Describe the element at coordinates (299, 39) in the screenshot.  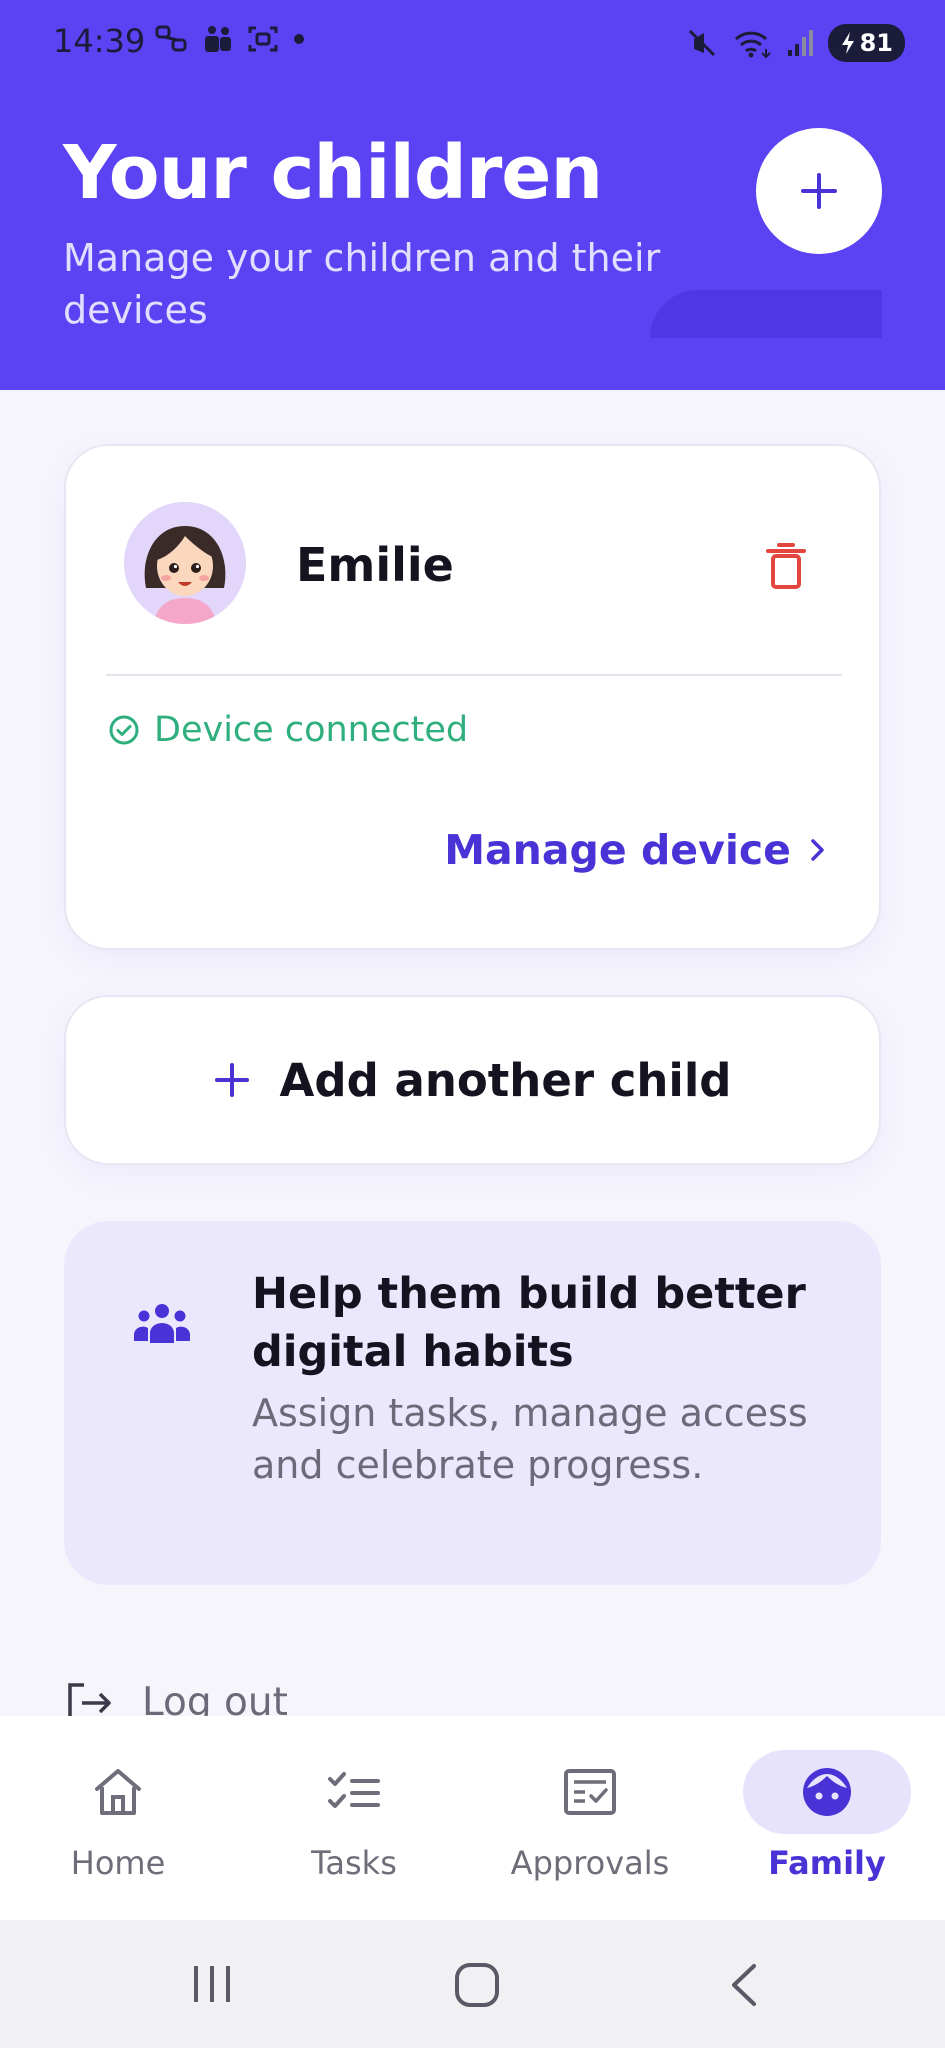
I see `dot-icon` at that location.